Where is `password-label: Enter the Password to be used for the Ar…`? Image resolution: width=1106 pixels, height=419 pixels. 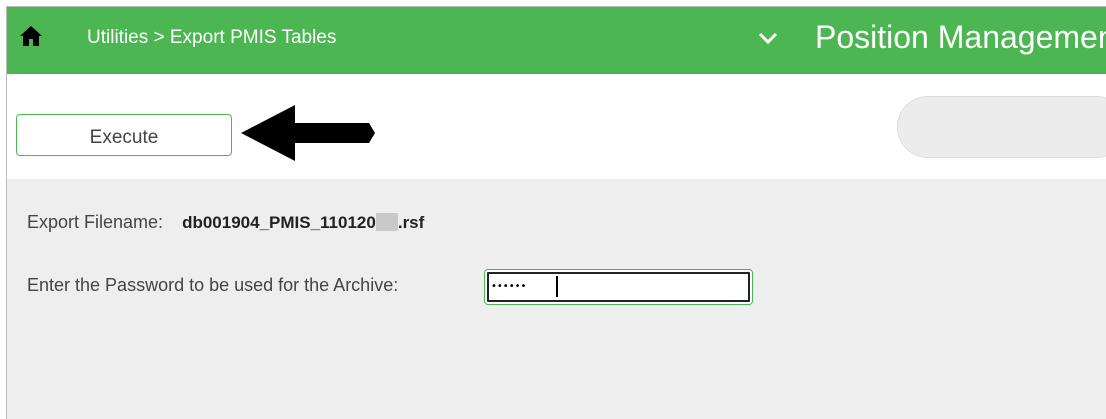
password-label: Enter the Password to be used for the Ar… is located at coordinates (213, 285).